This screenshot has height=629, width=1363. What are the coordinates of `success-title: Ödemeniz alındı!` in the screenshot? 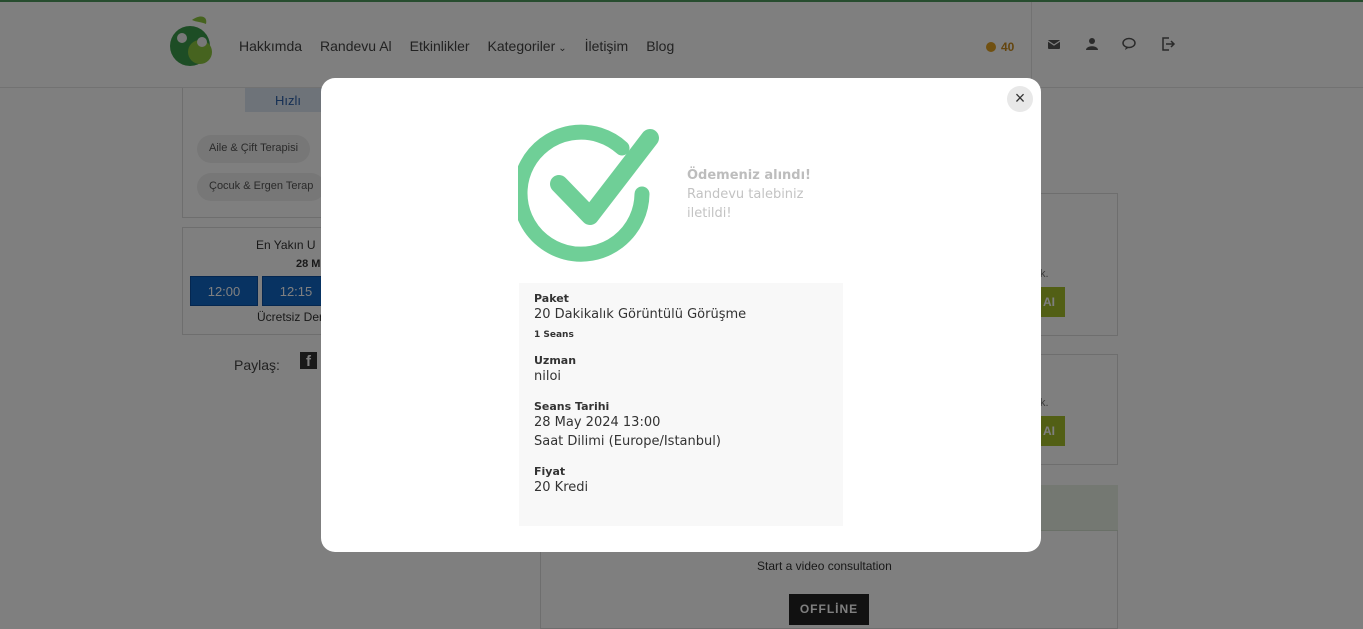 It's located at (749, 175).